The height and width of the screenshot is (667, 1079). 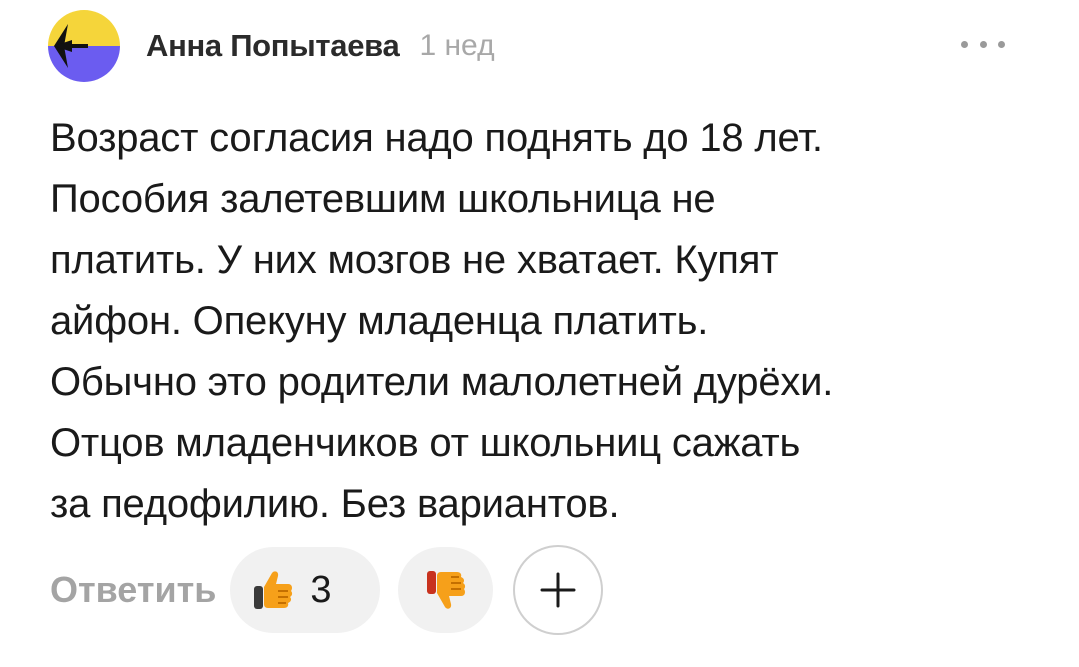 What do you see at coordinates (273, 590) in the screenshot?
I see `thumbs-up-icon` at bounding box center [273, 590].